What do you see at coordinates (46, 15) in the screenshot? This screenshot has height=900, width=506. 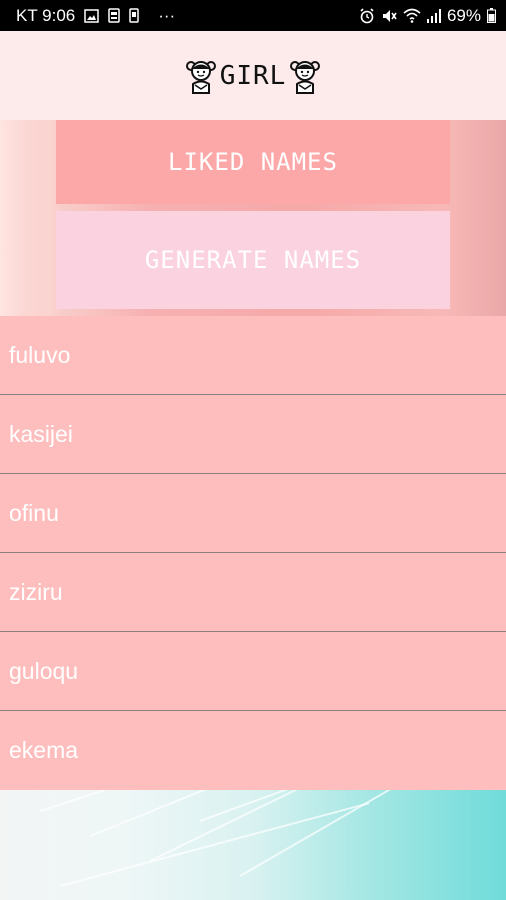 I see `status-time: KT 9:06` at bounding box center [46, 15].